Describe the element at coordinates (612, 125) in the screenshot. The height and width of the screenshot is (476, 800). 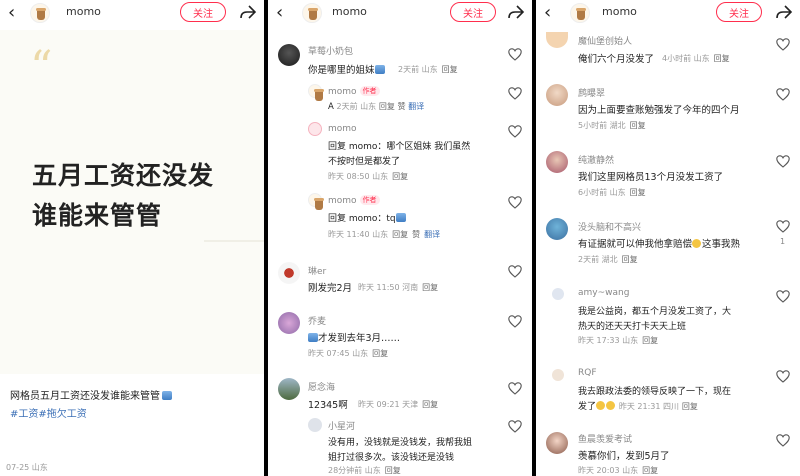
I see `comment-meta: 5小时前 湖北 回复` at that location.